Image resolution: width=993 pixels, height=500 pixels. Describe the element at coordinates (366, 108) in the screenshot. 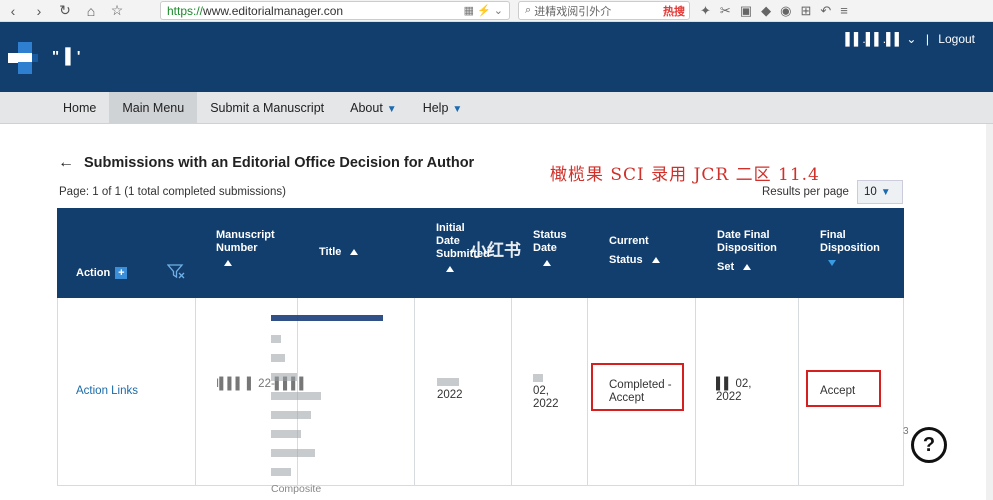

I see `nav-about-label: About` at that location.